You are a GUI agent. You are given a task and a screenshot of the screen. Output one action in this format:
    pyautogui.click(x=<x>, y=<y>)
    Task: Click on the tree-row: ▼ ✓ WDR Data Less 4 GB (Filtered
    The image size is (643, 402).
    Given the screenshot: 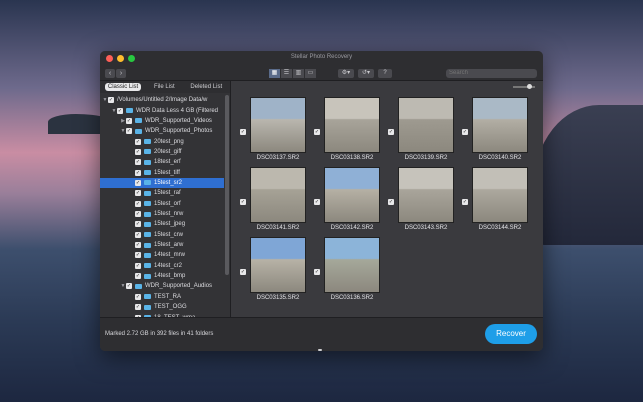 What is the action you would take?
    pyautogui.click(x=162, y=110)
    